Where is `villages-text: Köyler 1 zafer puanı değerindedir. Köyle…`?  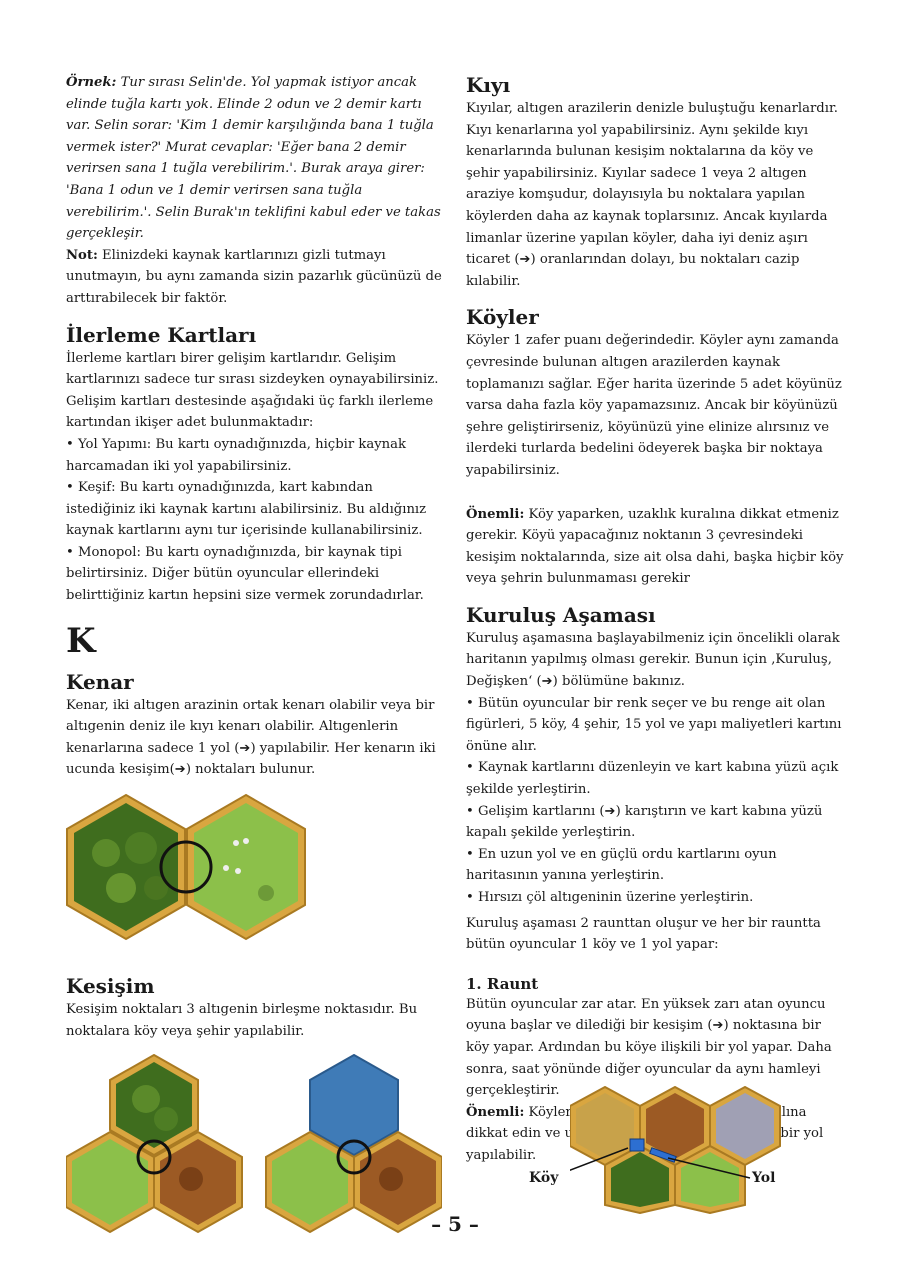
villages-text: Köyler 1 zafer puanı değerindedir. Köyle… is located at coordinates (654, 405).